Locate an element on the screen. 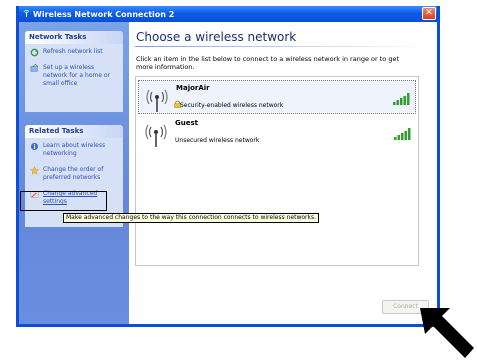 The width and height of the screenshot is (477, 360). title-bar: Wireless Network Connection 2 ✕ is located at coordinates (228, 14).